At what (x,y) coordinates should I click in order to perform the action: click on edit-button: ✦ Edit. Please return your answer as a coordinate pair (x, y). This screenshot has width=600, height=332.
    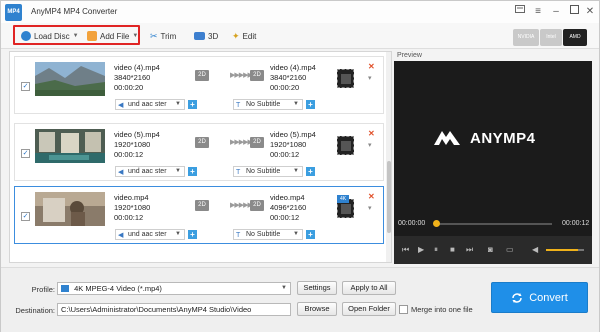
    Looking at the image, I should click on (244, 36).